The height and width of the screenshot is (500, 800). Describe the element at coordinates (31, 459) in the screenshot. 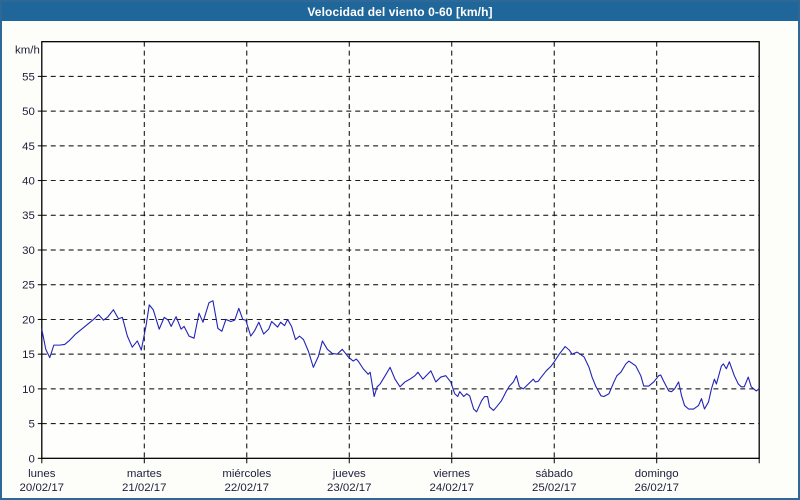

I see `y-tick-label: 0` at that location.